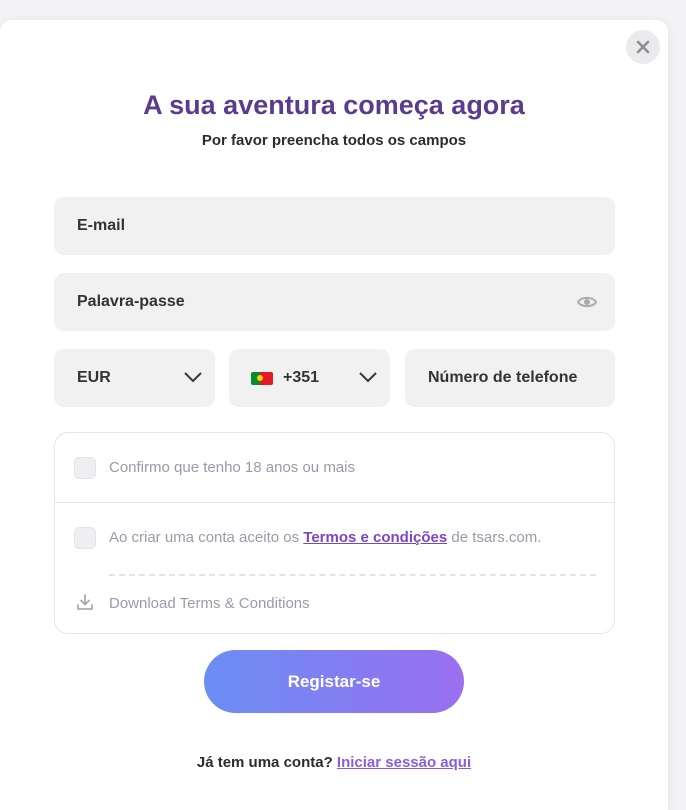  I want to click on age-confirm-label: Confirmo que tenho 18 anos ou mais, so click(232, 467).